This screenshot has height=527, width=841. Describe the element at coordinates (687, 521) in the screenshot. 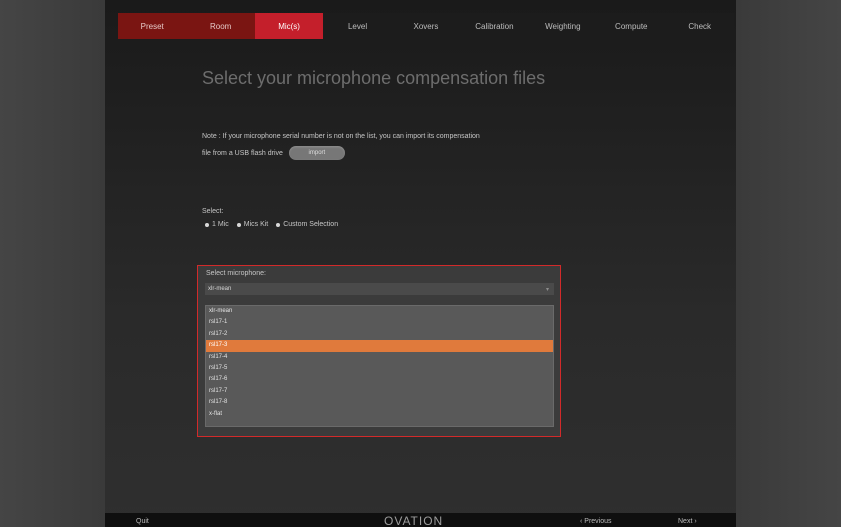

I see `next-button: Next ›` at that location.